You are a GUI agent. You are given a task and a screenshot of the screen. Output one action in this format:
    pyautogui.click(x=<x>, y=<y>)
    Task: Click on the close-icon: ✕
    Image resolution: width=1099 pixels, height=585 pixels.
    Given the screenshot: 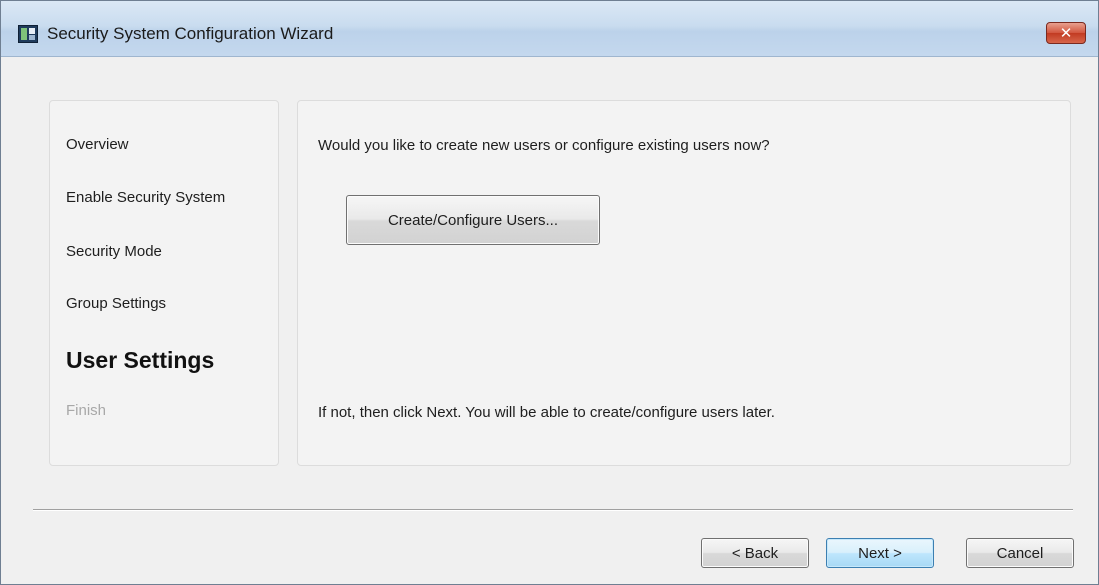 What is the action you would take?
    pyautogui.click(x=1066, y=33)
    